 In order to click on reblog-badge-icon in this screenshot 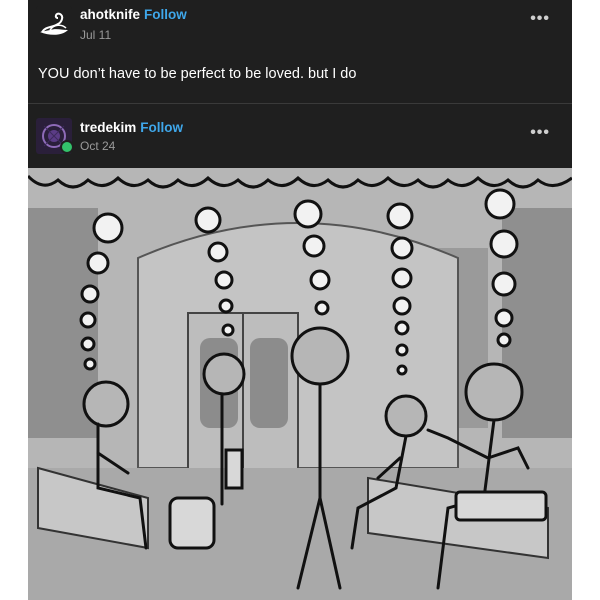, I will do `click(67, 147)`.